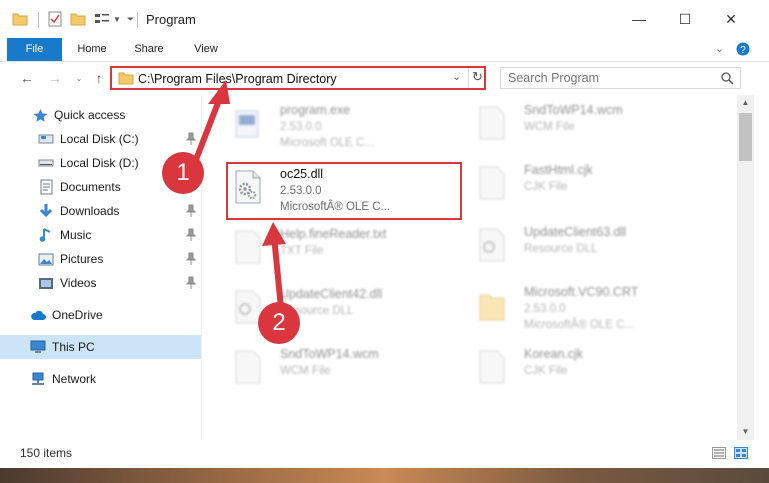 This screenshot has height=483, width=769. I want to click on step-1-badge: 1, so click(183, 173).